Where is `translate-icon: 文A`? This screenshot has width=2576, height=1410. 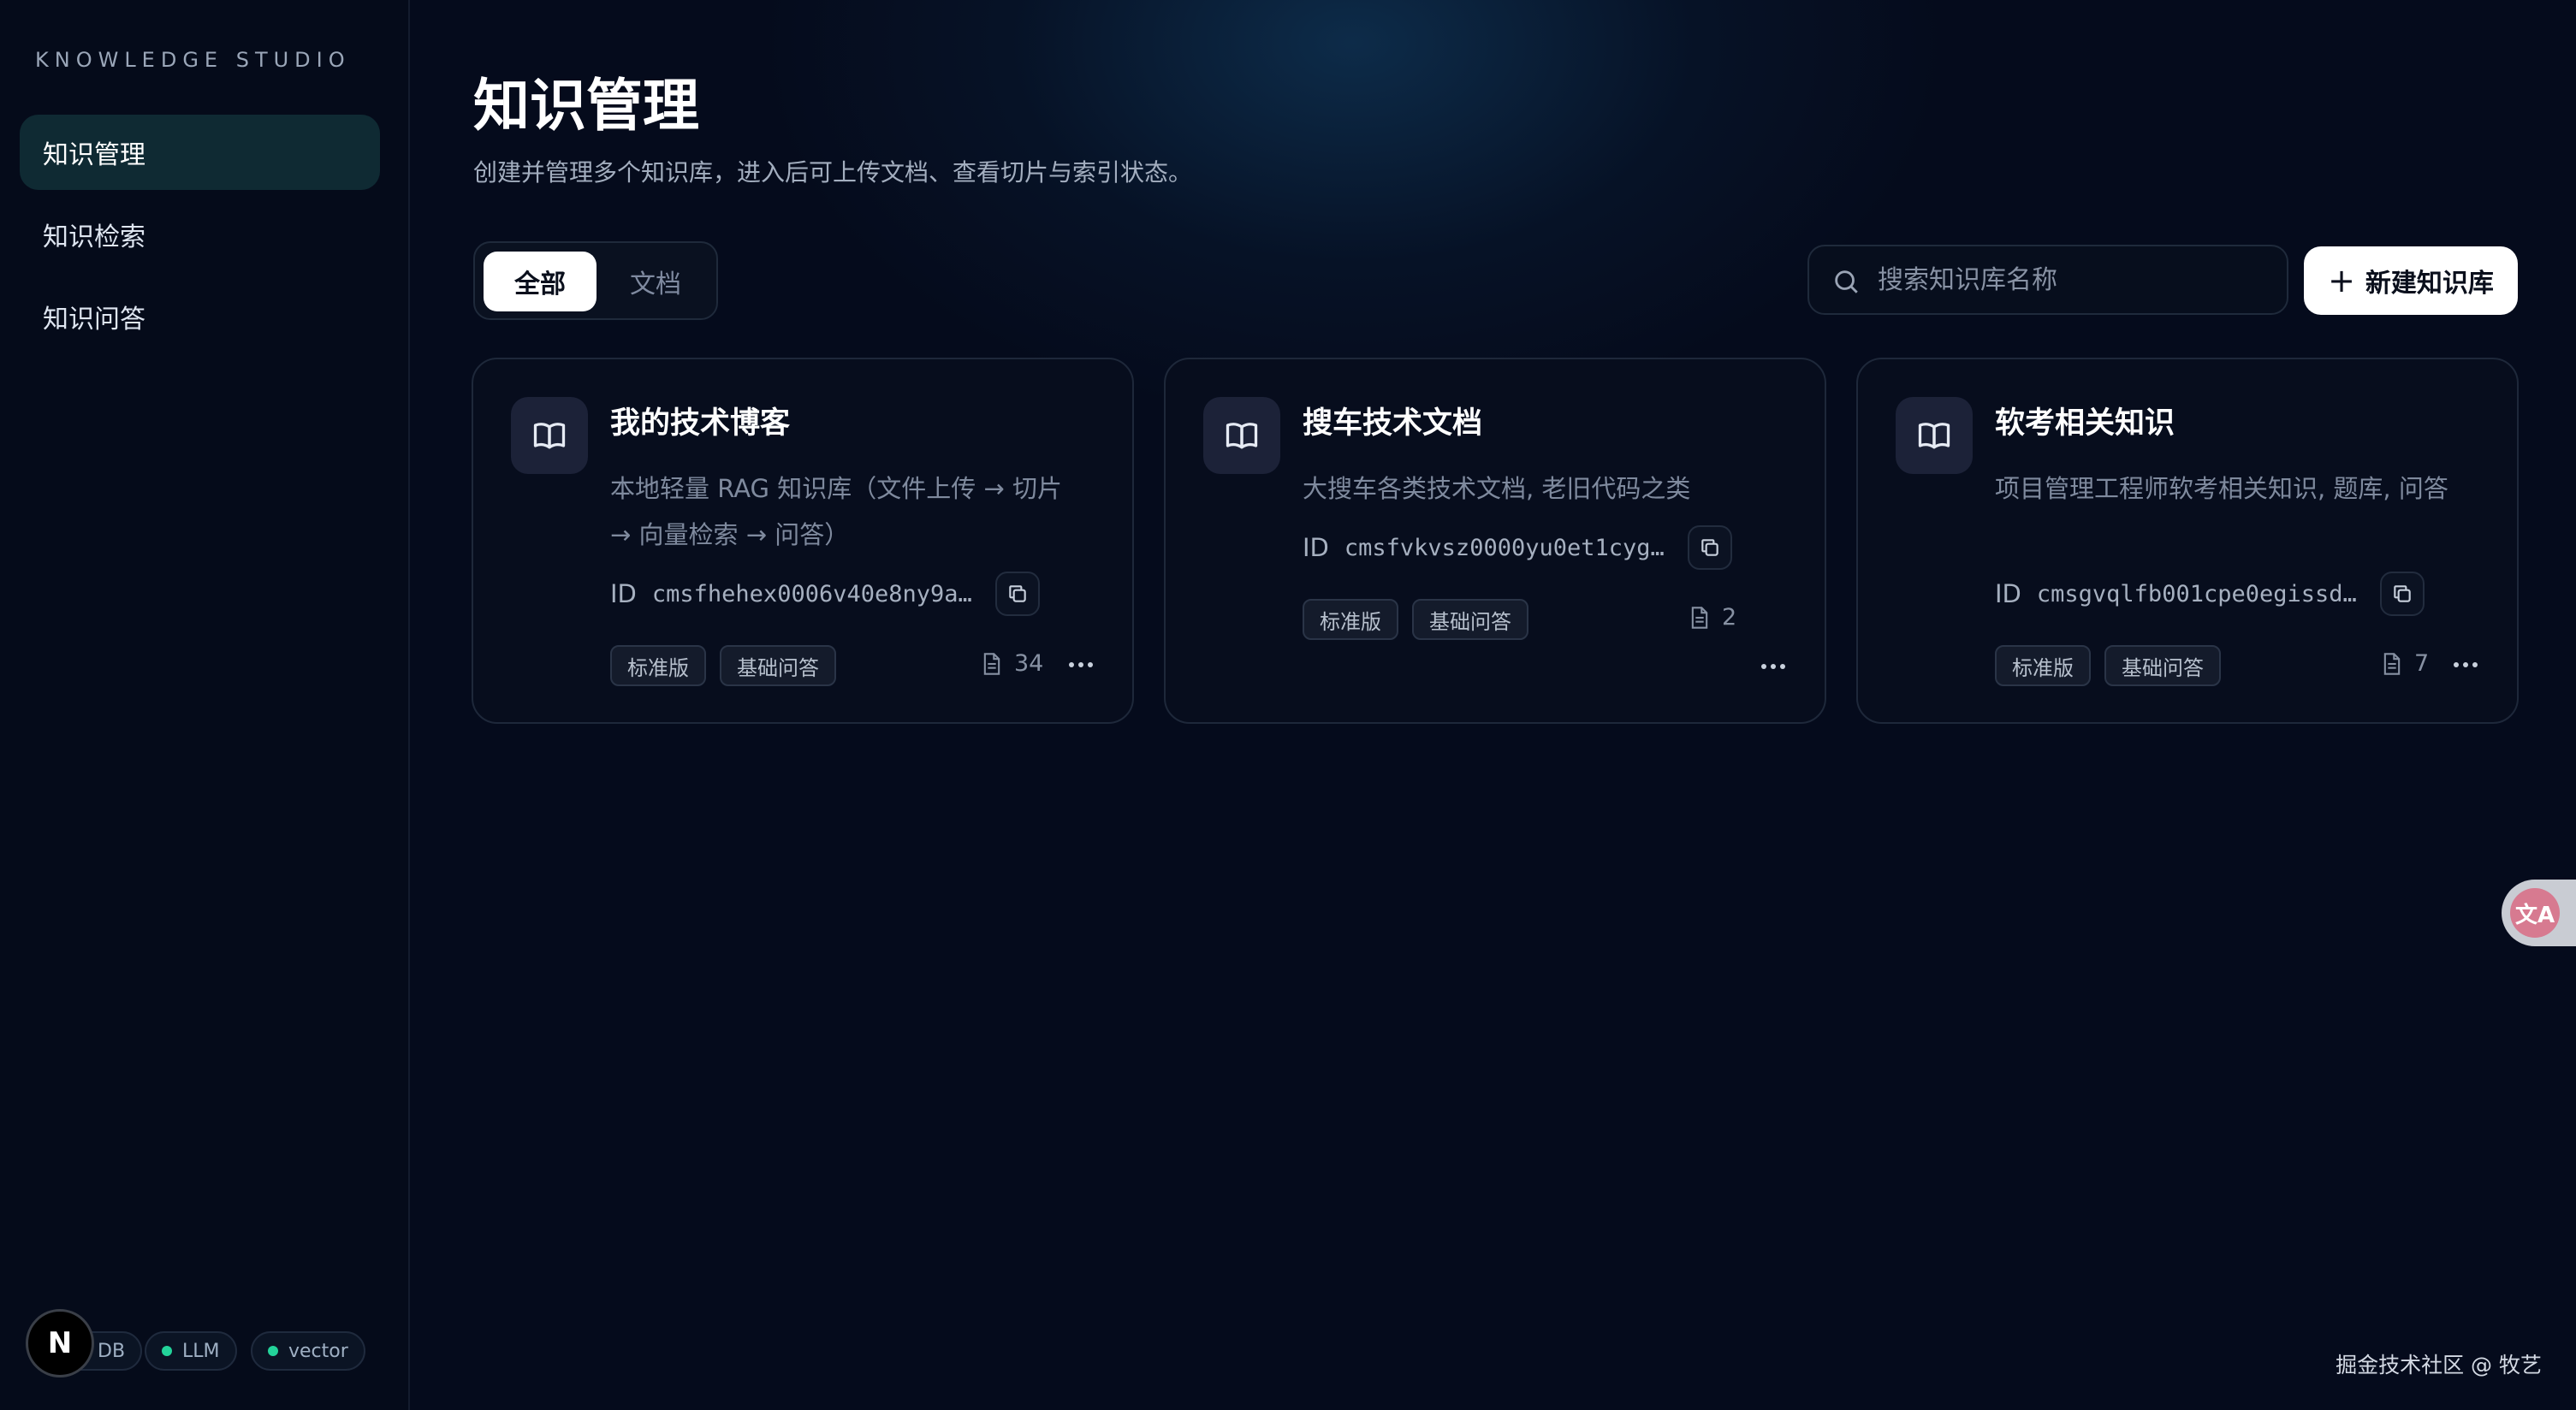 translate-icon: 文A is located at coordinates (2535, 913).